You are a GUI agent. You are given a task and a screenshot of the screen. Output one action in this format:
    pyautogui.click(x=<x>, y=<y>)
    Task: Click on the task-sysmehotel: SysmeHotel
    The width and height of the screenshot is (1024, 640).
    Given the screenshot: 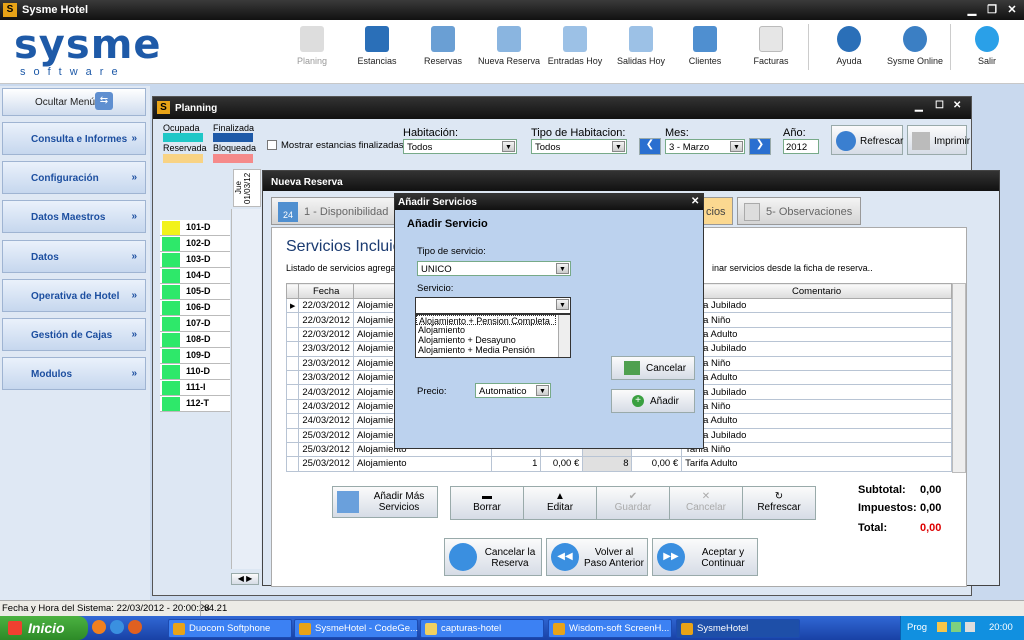 What is the action you would take?
    pyautogui.click(x=738, y=628)
    